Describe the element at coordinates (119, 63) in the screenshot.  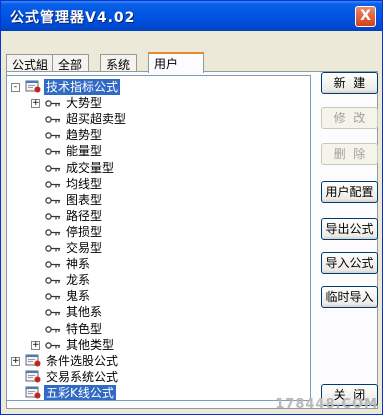
I see `tab-system: 系统` at that location.